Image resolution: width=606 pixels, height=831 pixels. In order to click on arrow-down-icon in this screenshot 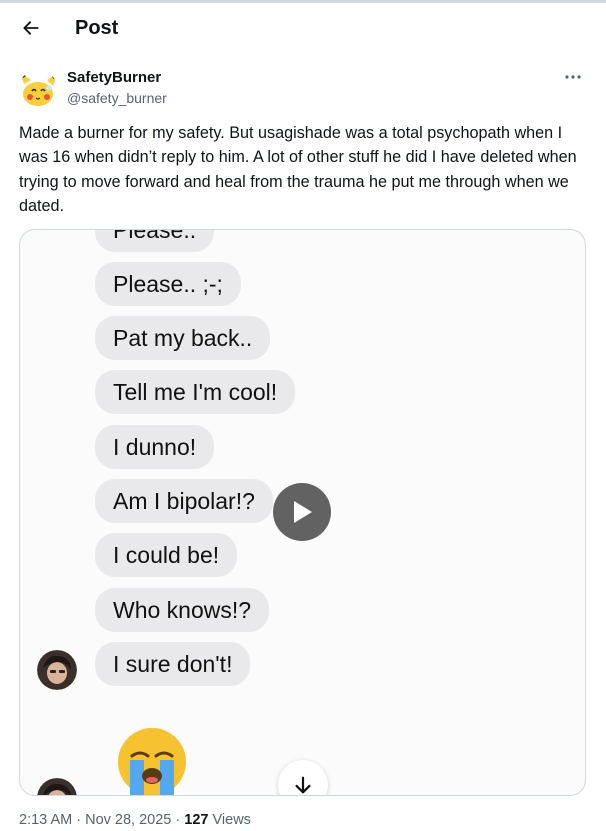, I will do `click(303, 785)`.